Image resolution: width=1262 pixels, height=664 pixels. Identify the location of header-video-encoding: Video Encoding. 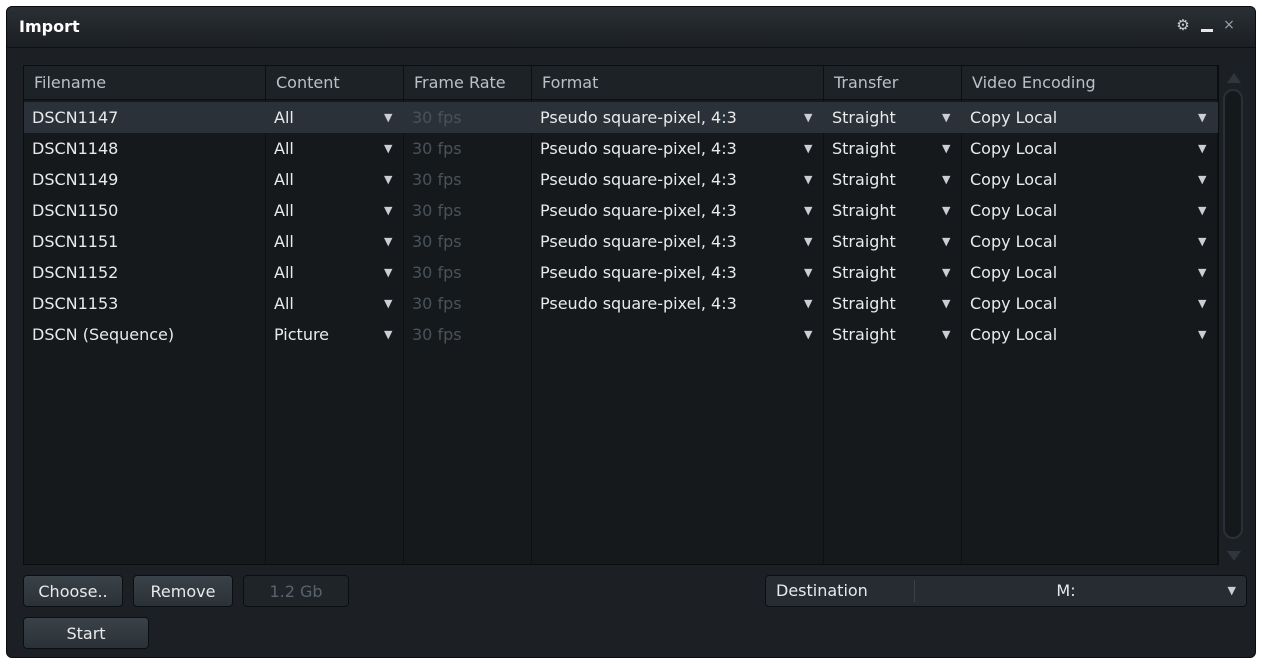
(1090, 83).